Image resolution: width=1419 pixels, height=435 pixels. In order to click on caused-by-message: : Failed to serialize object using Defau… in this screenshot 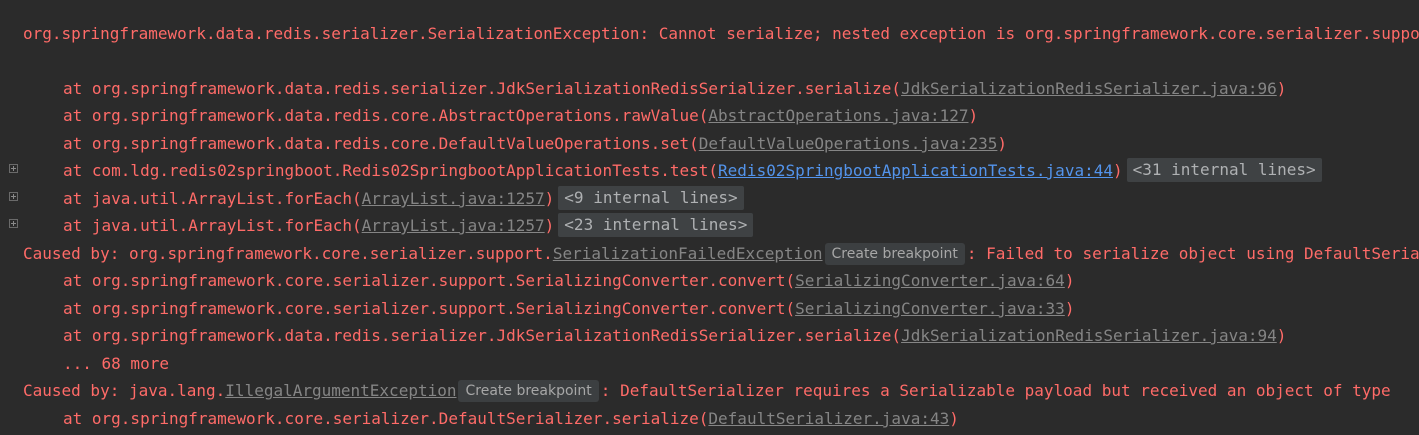, I will do `click(1192, 253)`.